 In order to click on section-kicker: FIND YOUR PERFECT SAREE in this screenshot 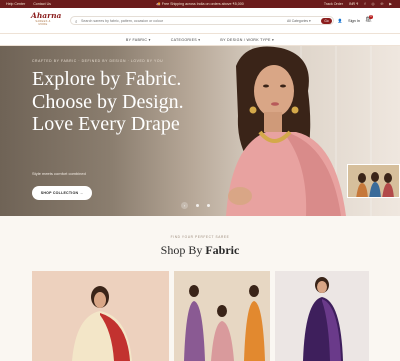, I will do `click(200, 237)`.